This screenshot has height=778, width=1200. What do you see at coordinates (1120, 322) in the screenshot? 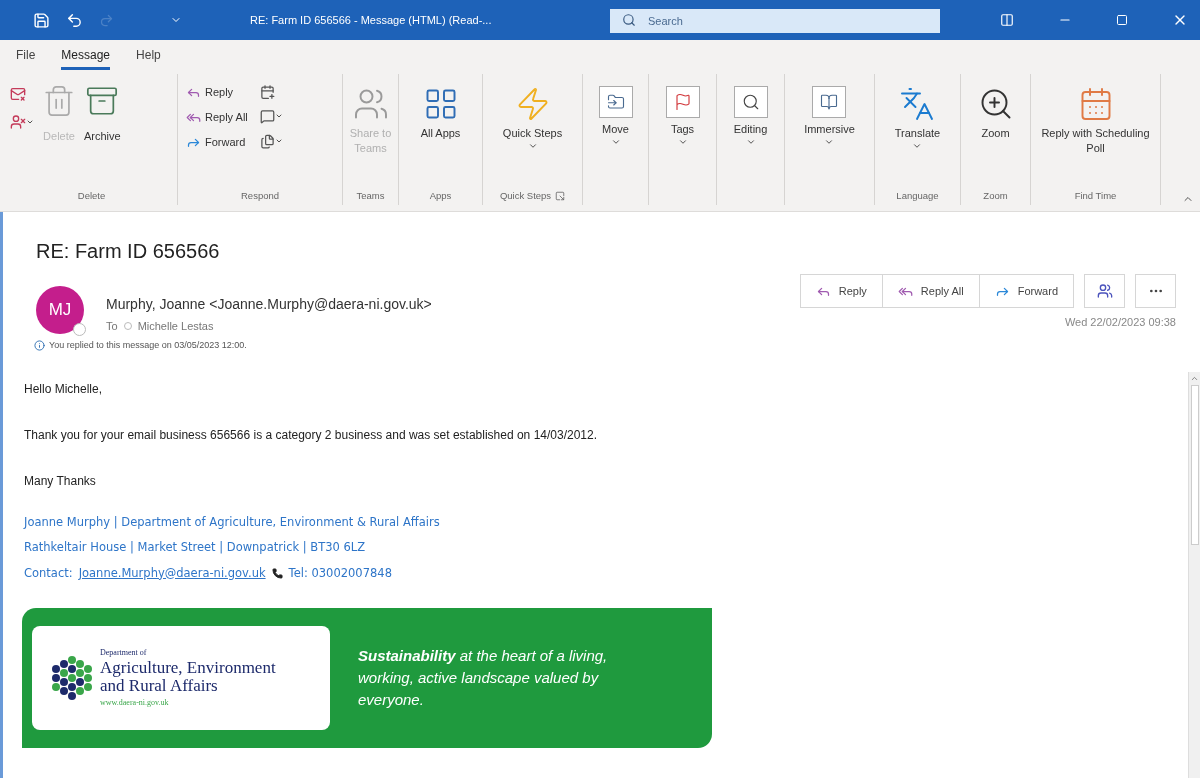
I see `message-date: Wed 22/02/2023 09:38` at bounding box center [1120, 322].